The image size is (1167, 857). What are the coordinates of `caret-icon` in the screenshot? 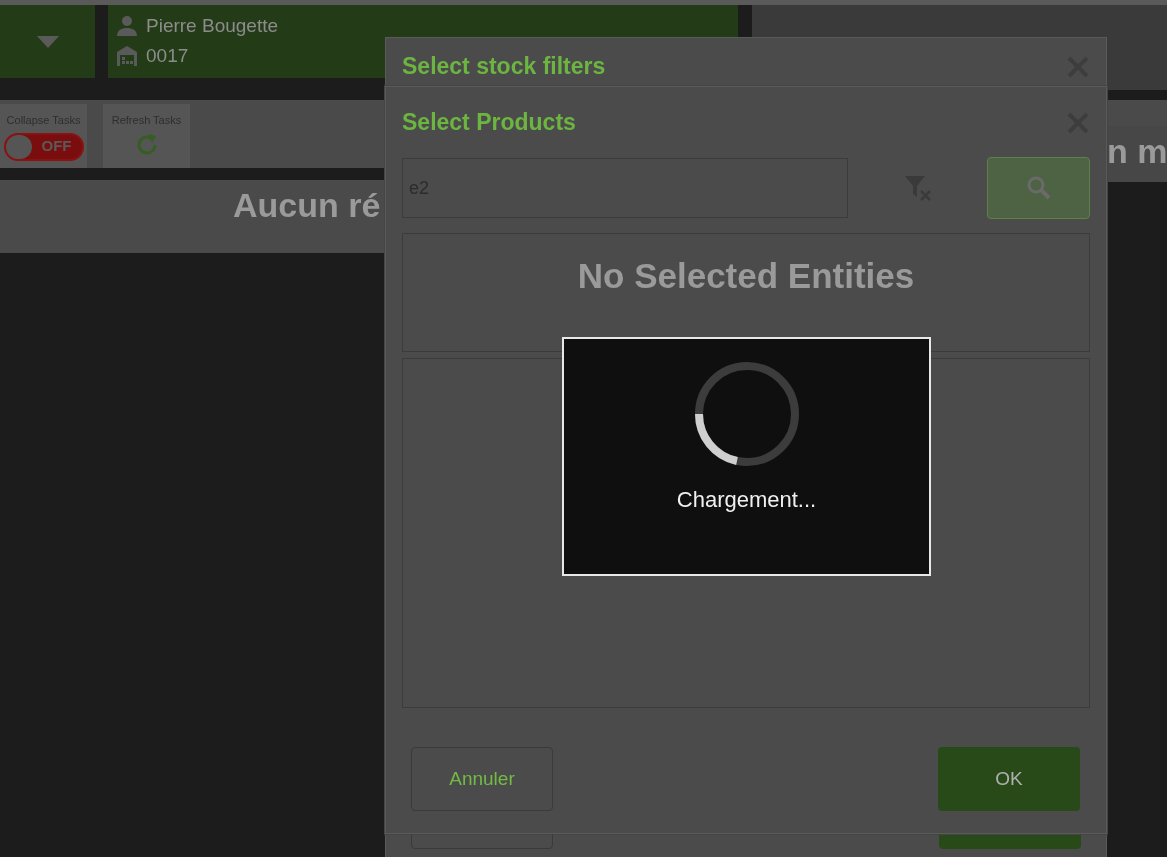 It's located at (47, 41).